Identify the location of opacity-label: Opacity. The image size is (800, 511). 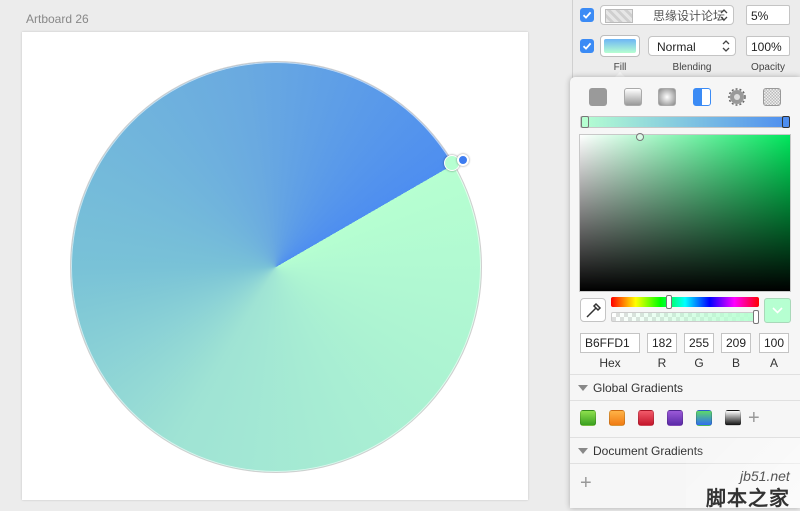
(768, 67).